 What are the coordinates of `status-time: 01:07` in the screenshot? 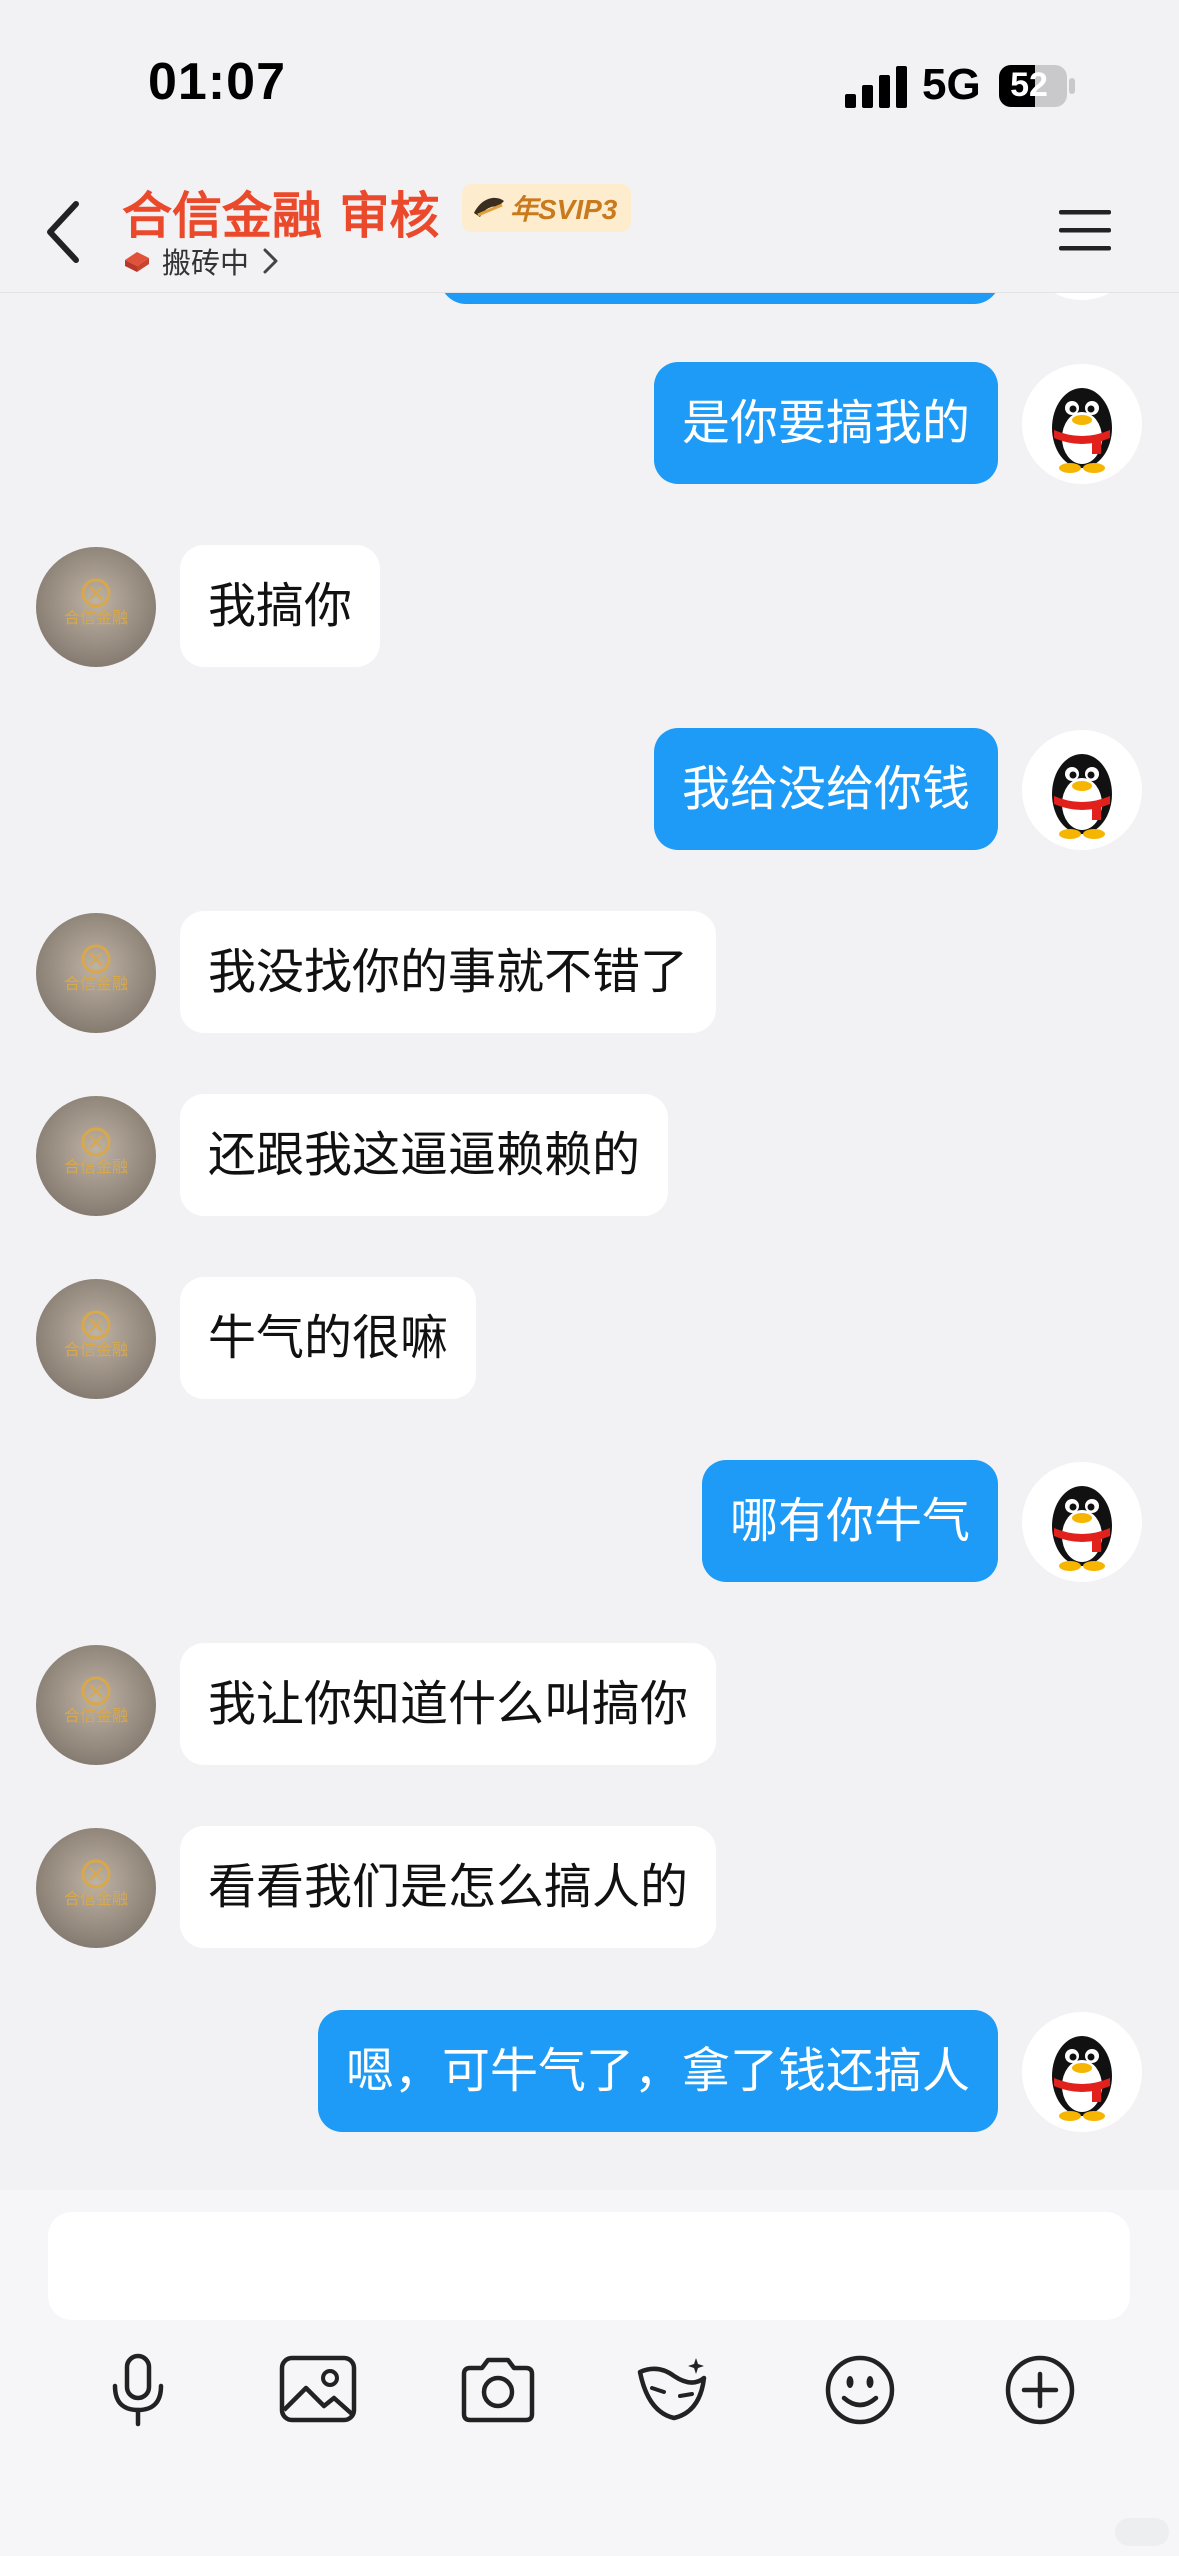 It's located at (217, 82).